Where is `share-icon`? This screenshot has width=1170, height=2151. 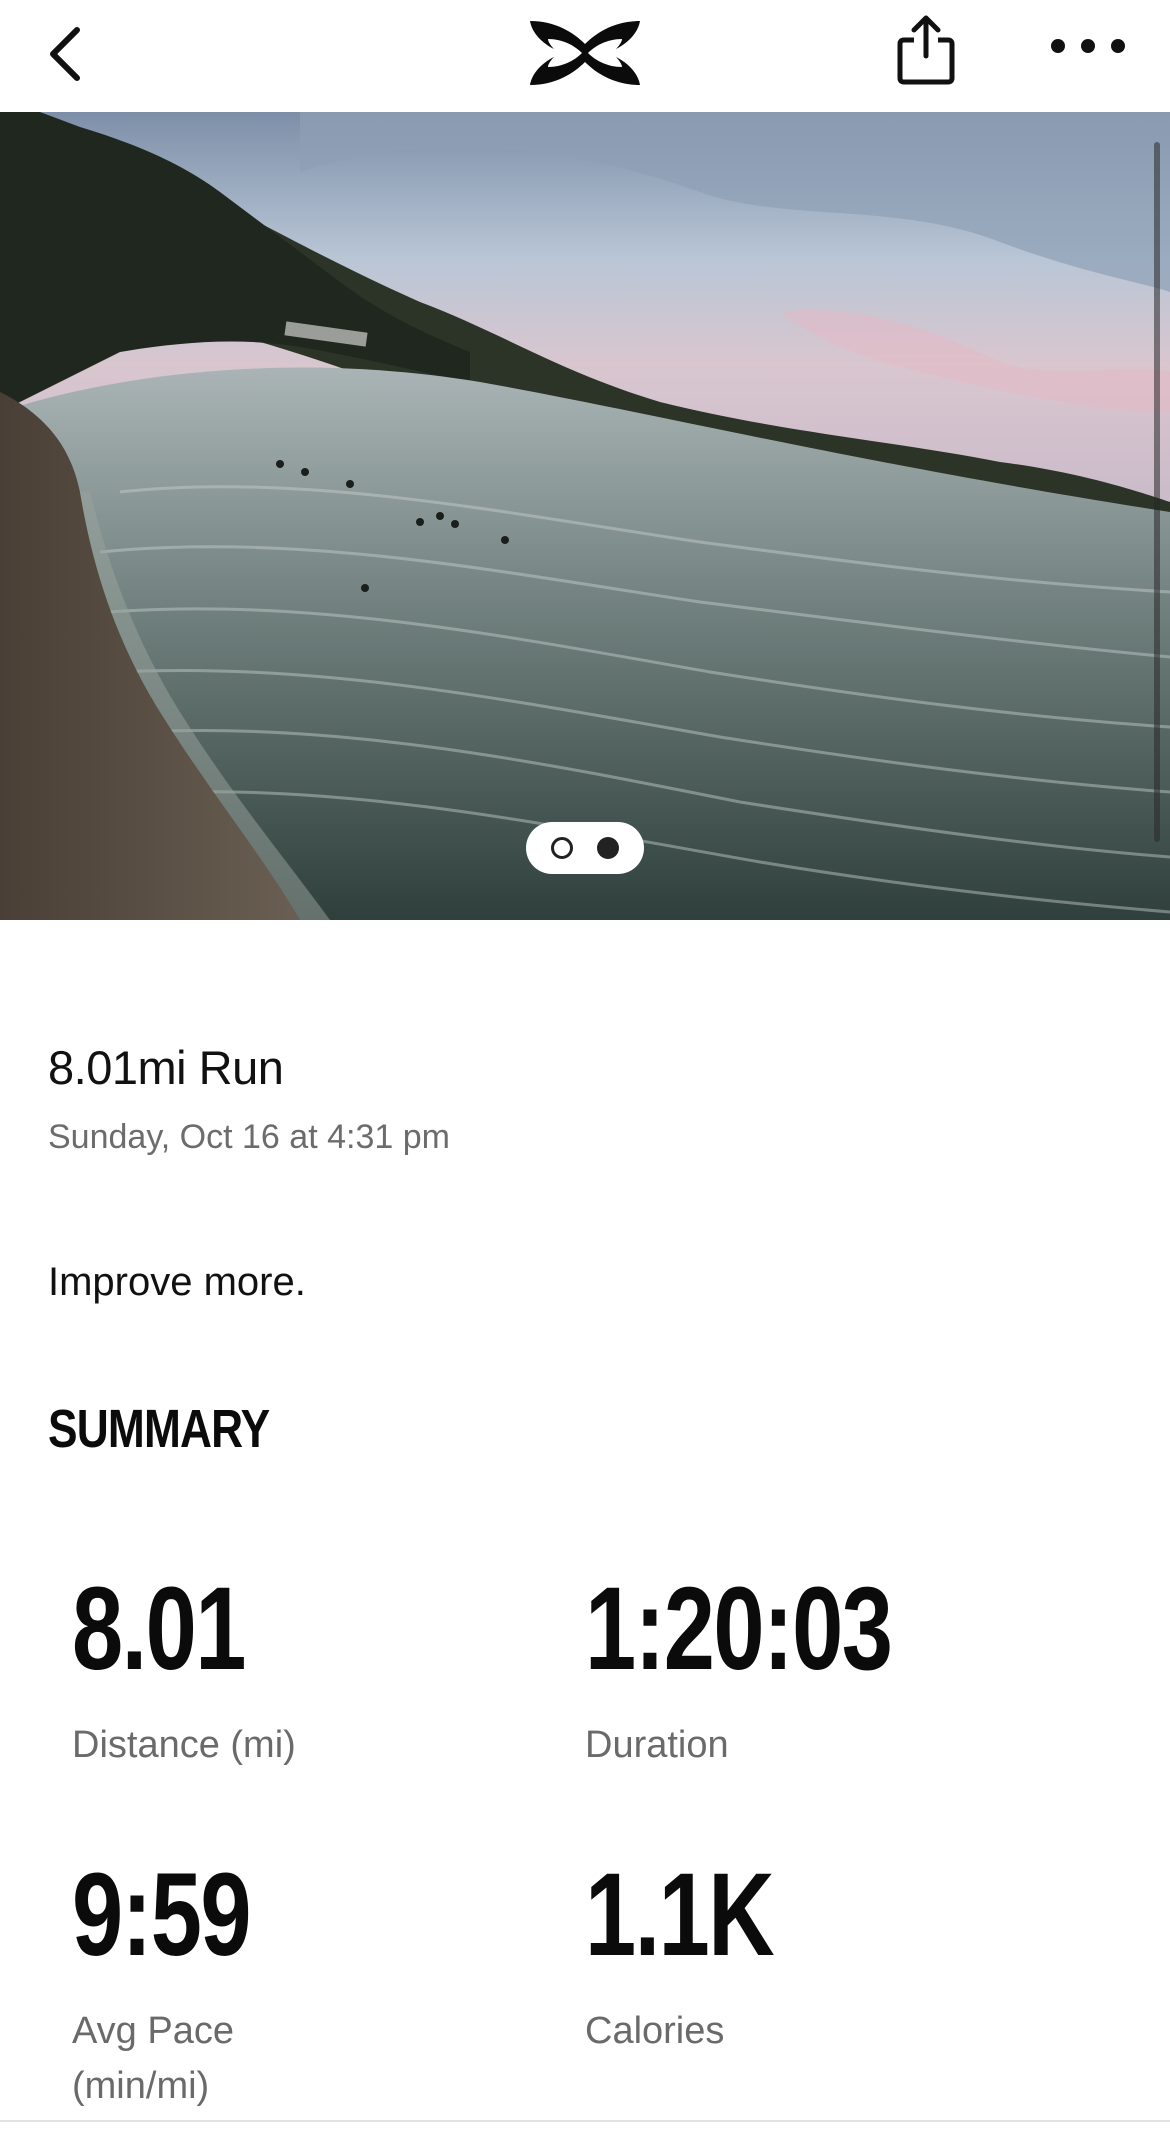
share-icon is located at coordinates (926, 50).